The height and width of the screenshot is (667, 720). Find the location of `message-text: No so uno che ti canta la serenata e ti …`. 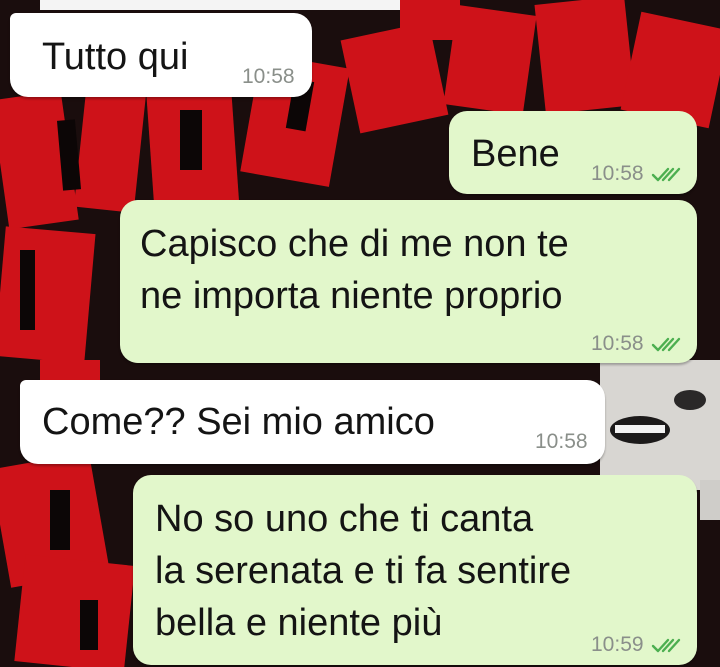

message-text: No so uno che ti canta la serenata e ti … is located at coordinates (363, 571).